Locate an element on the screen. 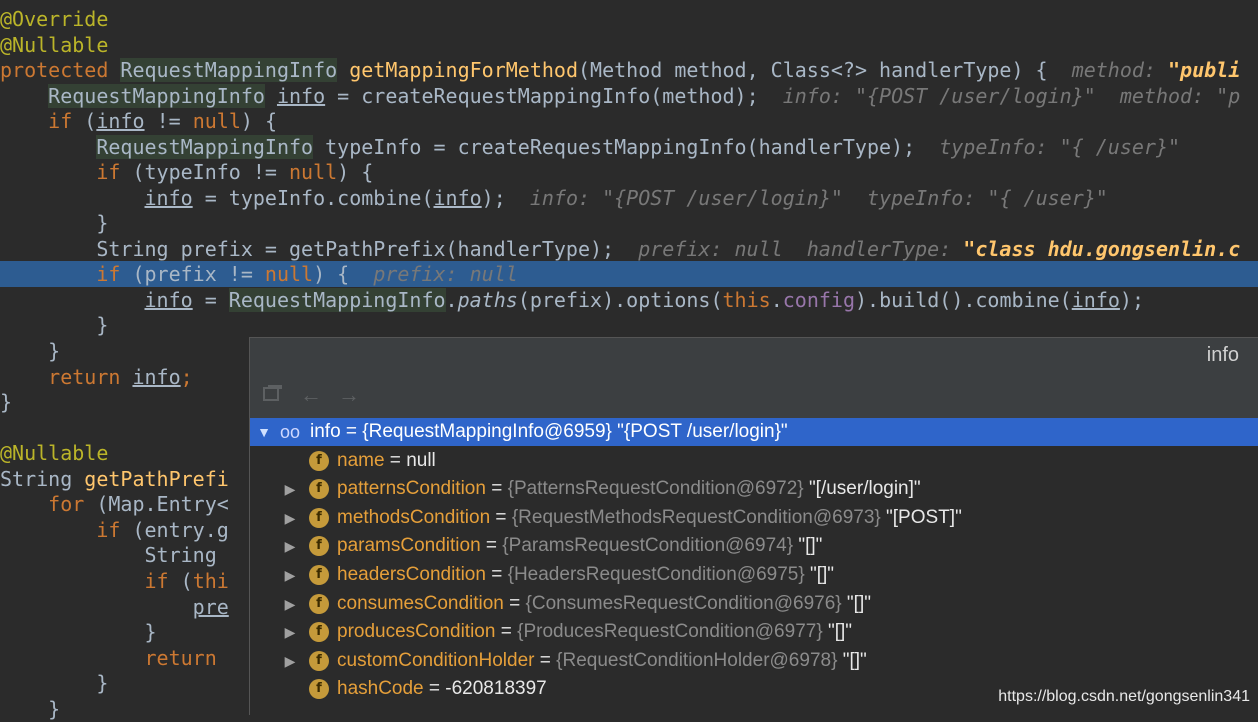 This screenshot has width=1258, height=722. forward-arrow-icon: → is located at coordinates (349, 395).